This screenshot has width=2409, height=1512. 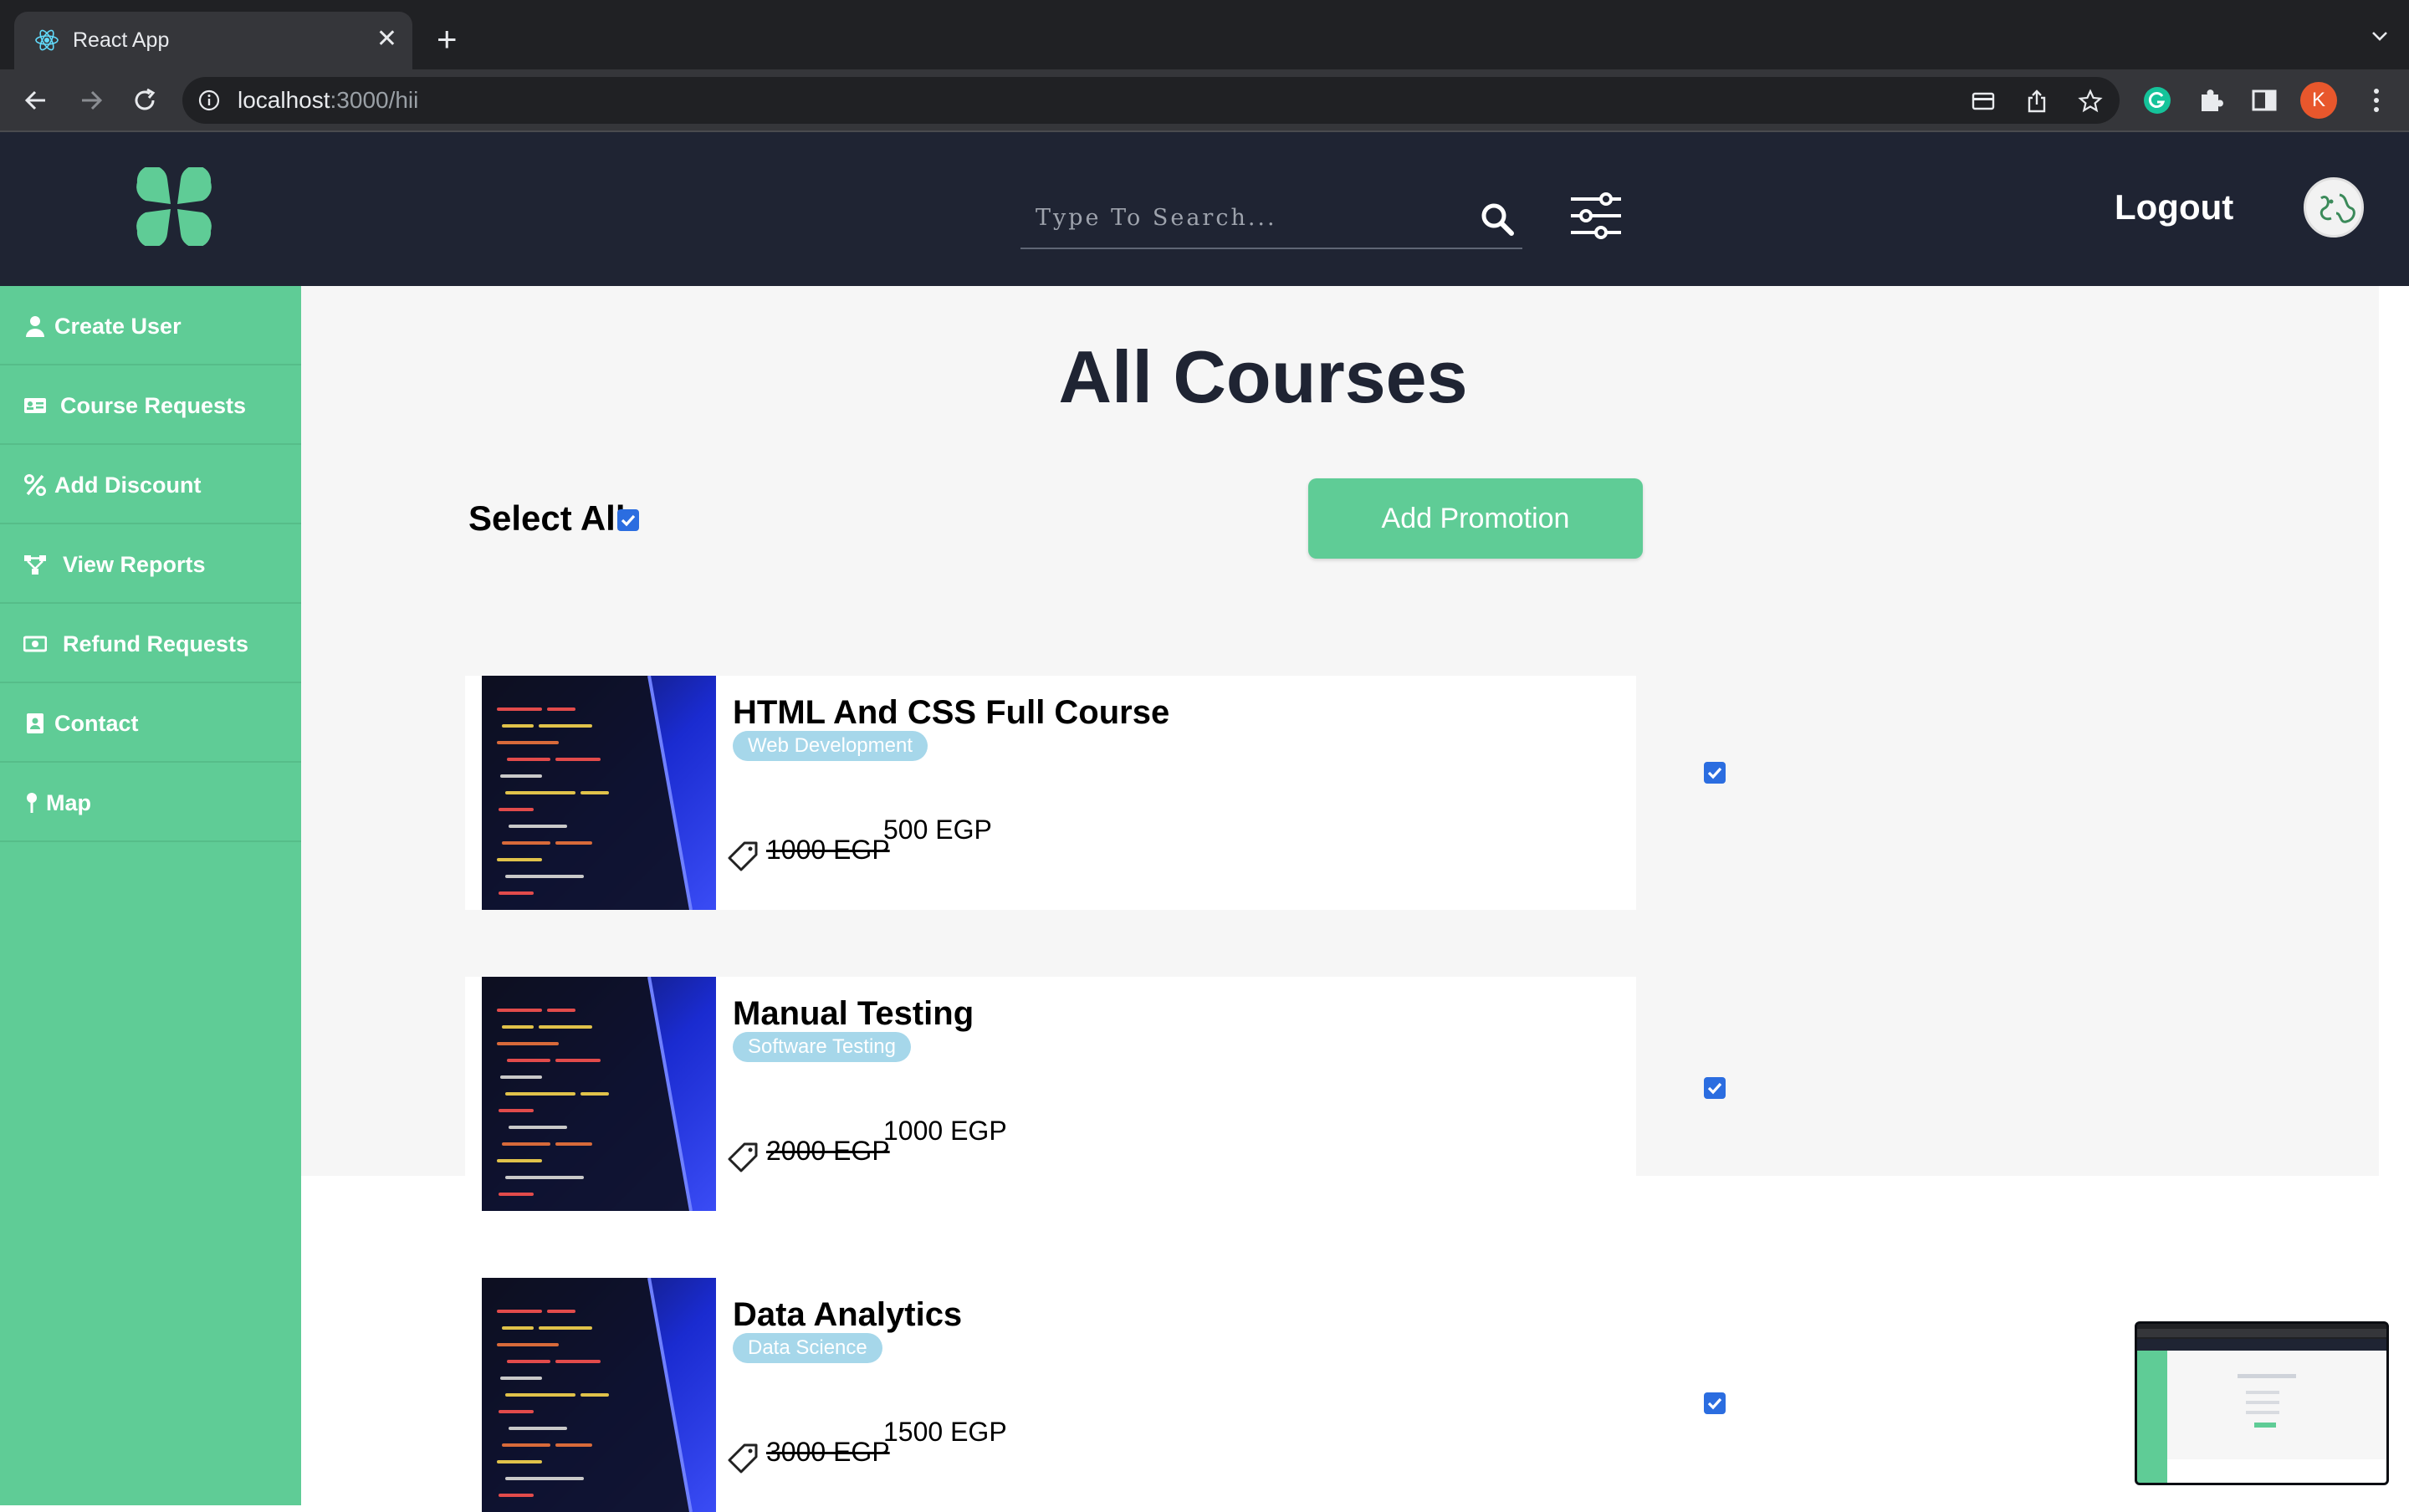 What do you see at coordinates (807, 1348) in the screenshot?
I see `category-badge: Data Science` at bounding box center [807, 1348].